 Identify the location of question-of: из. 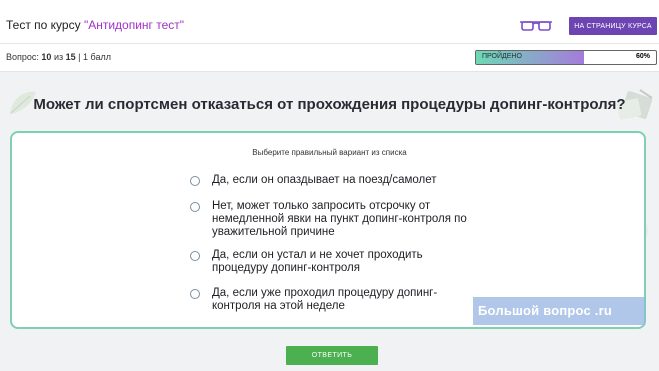
(58, 57).